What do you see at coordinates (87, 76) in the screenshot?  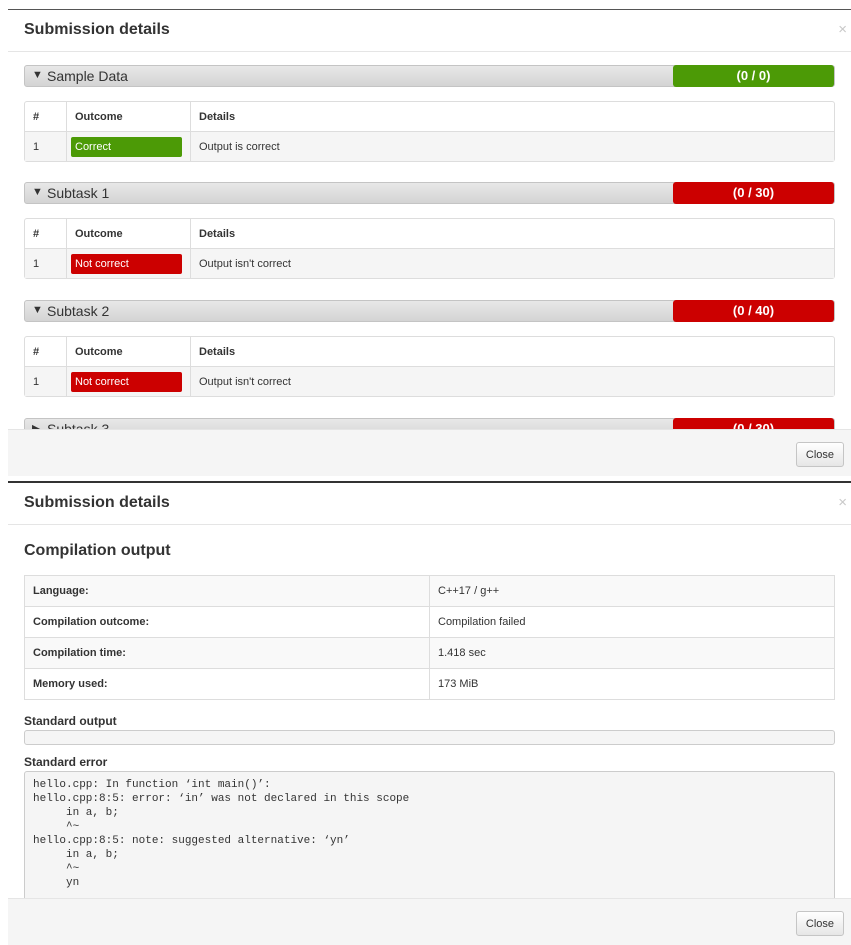 I see `subtask-name: Sample Data` at bounding box center [87, 76].